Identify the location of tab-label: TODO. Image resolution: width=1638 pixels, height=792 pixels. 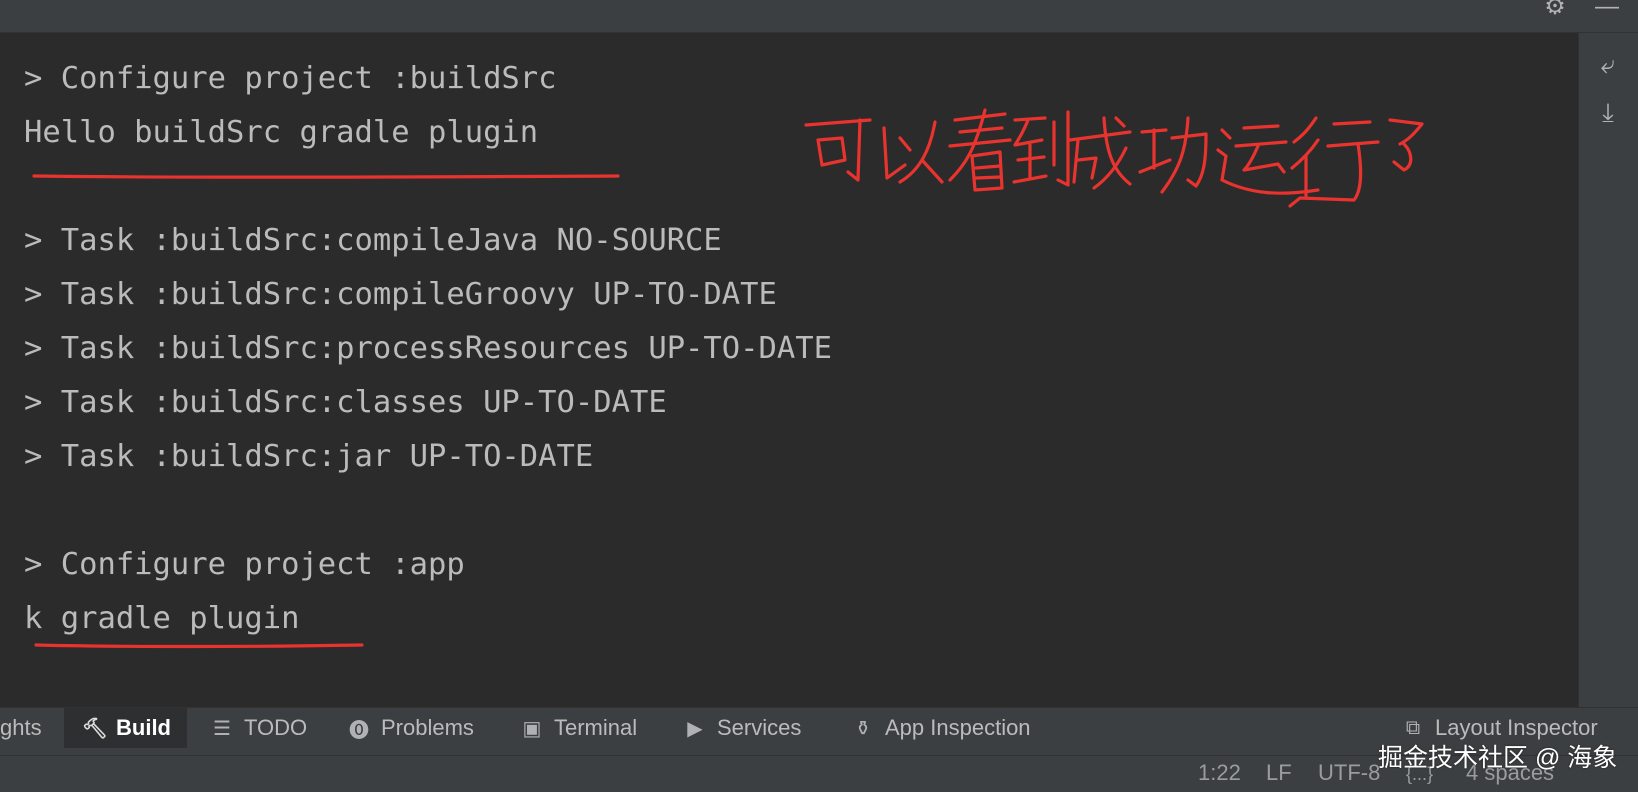
(276, 727).